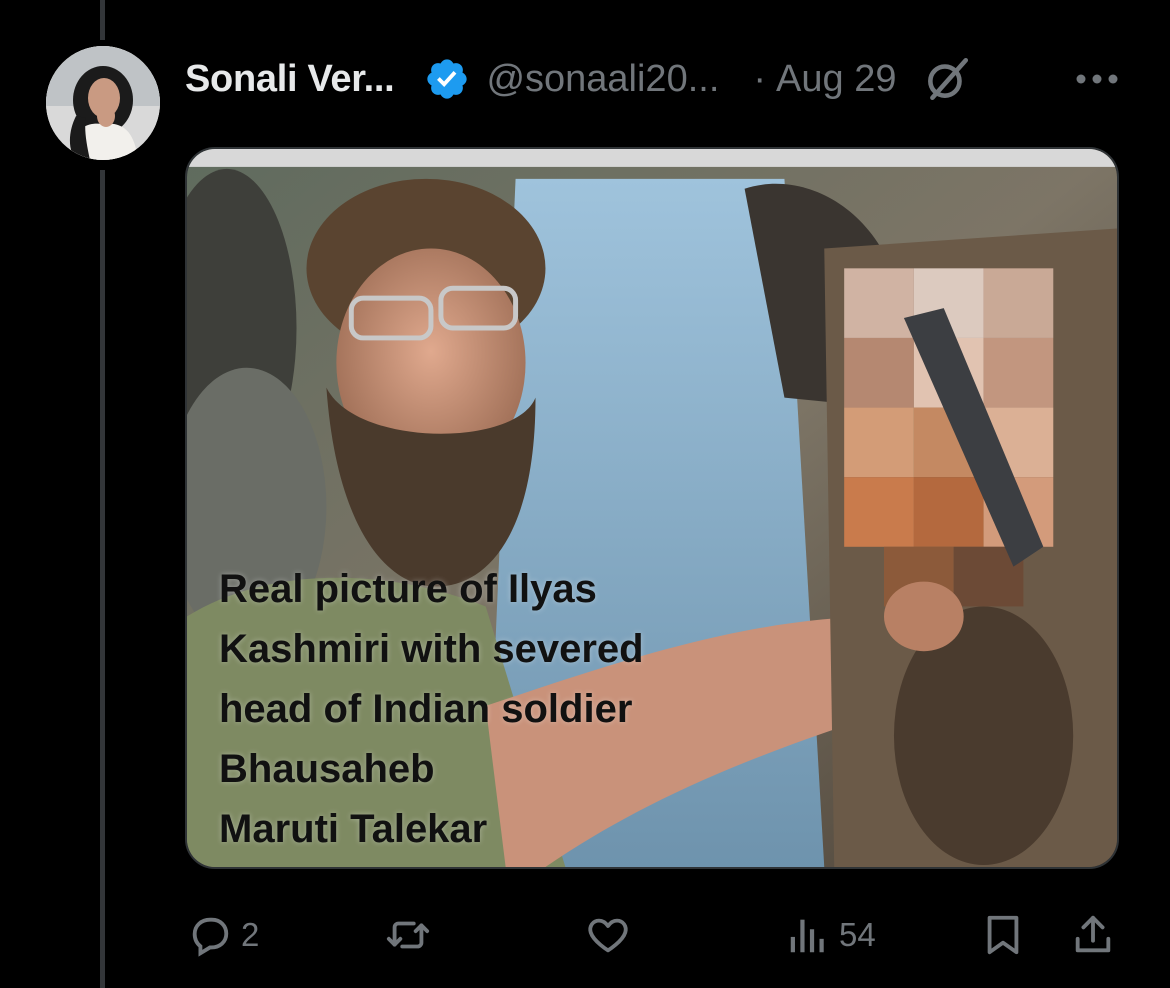 The height and width of the screenshot is (988, 1170). I want to click on caption-line: Bhausaheb, so click(327, 769).